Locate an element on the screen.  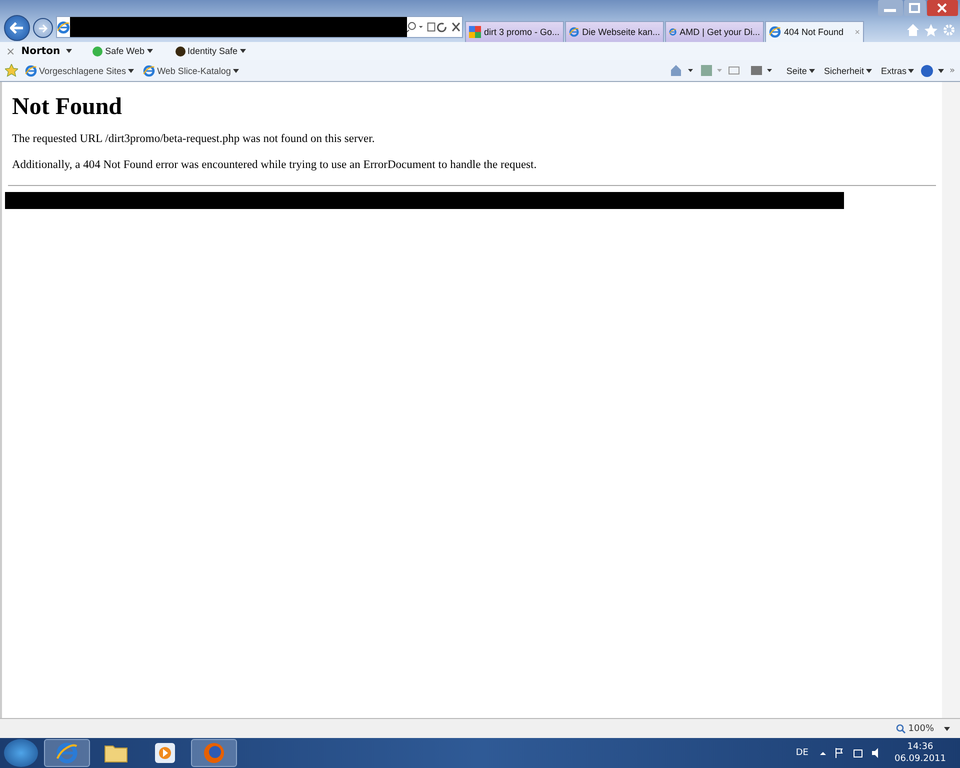
address-tools-icon is located at coordinates (434, 27).